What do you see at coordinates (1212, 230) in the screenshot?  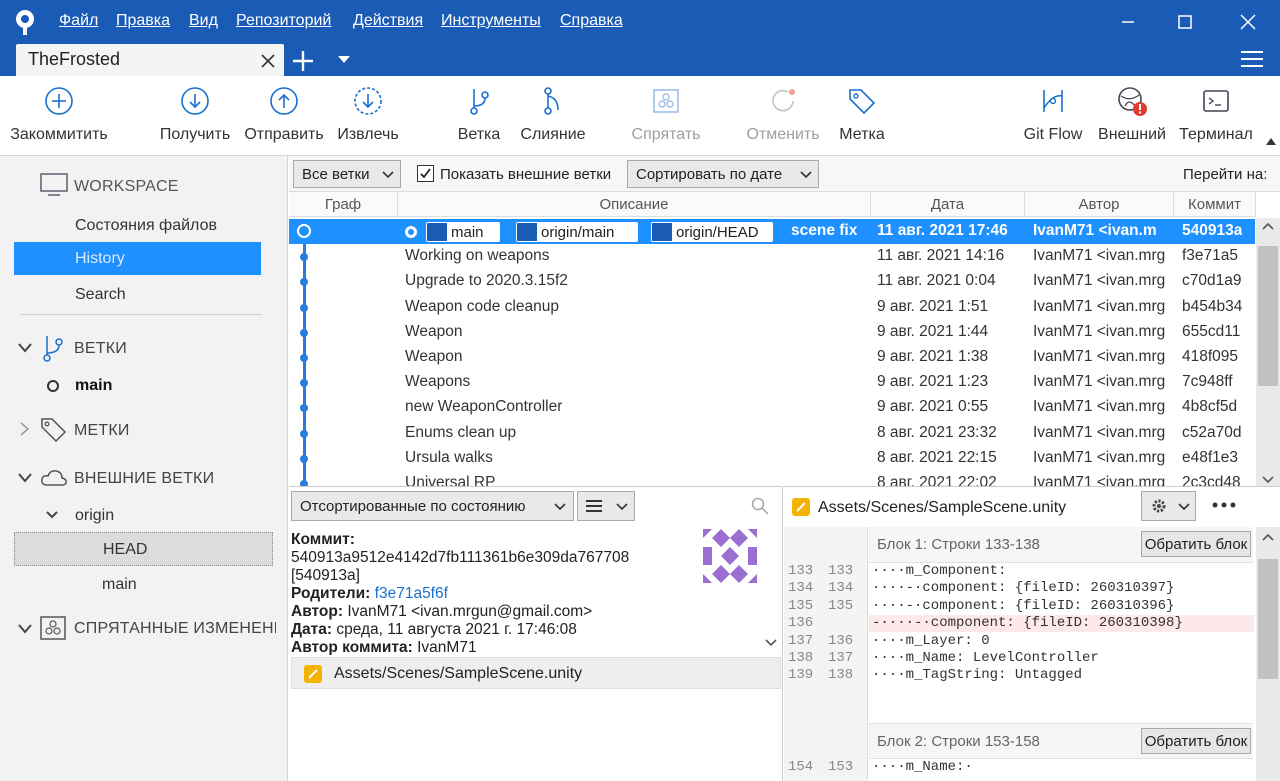 I see `commit-hash: 540913a` at bounding box center [1212, 230].